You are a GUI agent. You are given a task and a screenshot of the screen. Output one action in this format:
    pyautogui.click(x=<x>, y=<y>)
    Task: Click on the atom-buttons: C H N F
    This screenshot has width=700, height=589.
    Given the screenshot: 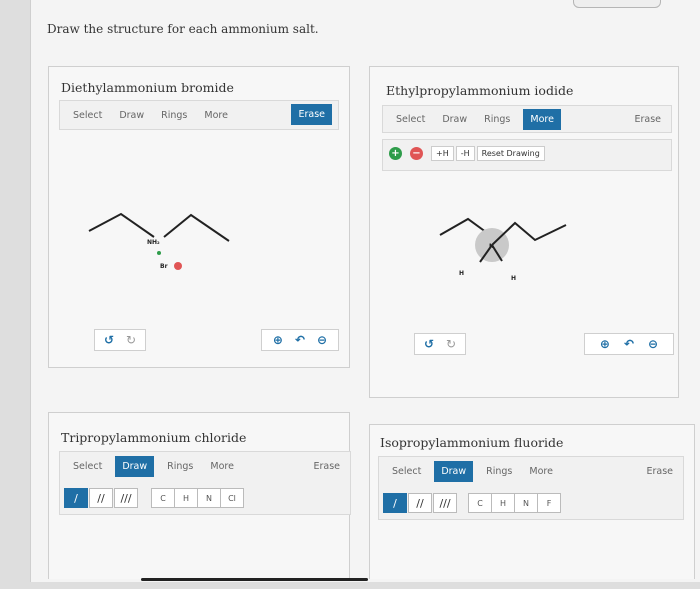 What is the action you would take?
    pyautogui.click(x=514, y=503)
    